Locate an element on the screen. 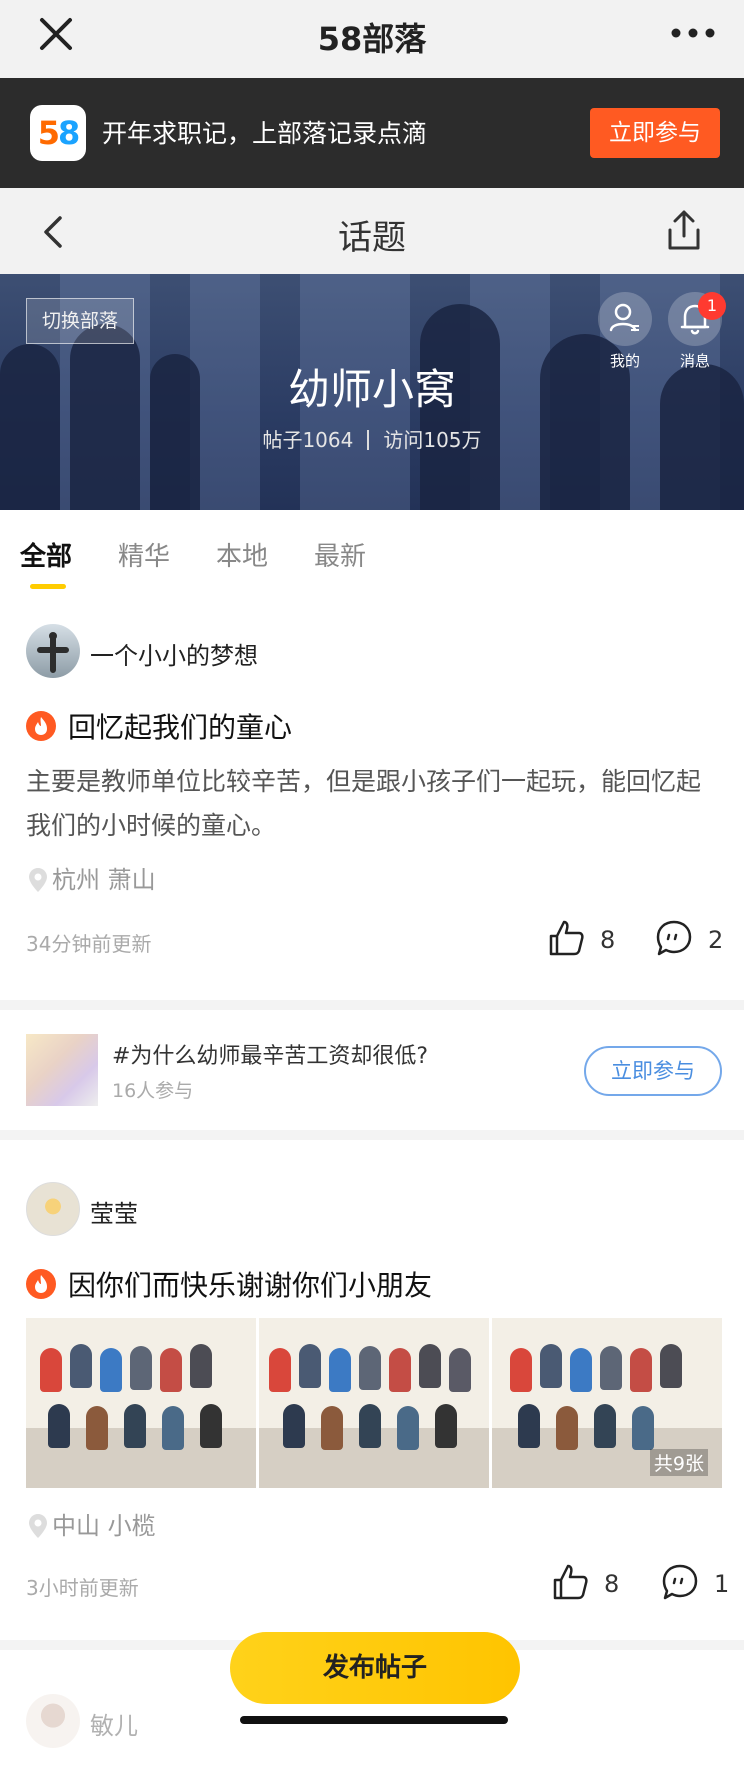  comment-button: 1 is located at coordinates (694, 1582).